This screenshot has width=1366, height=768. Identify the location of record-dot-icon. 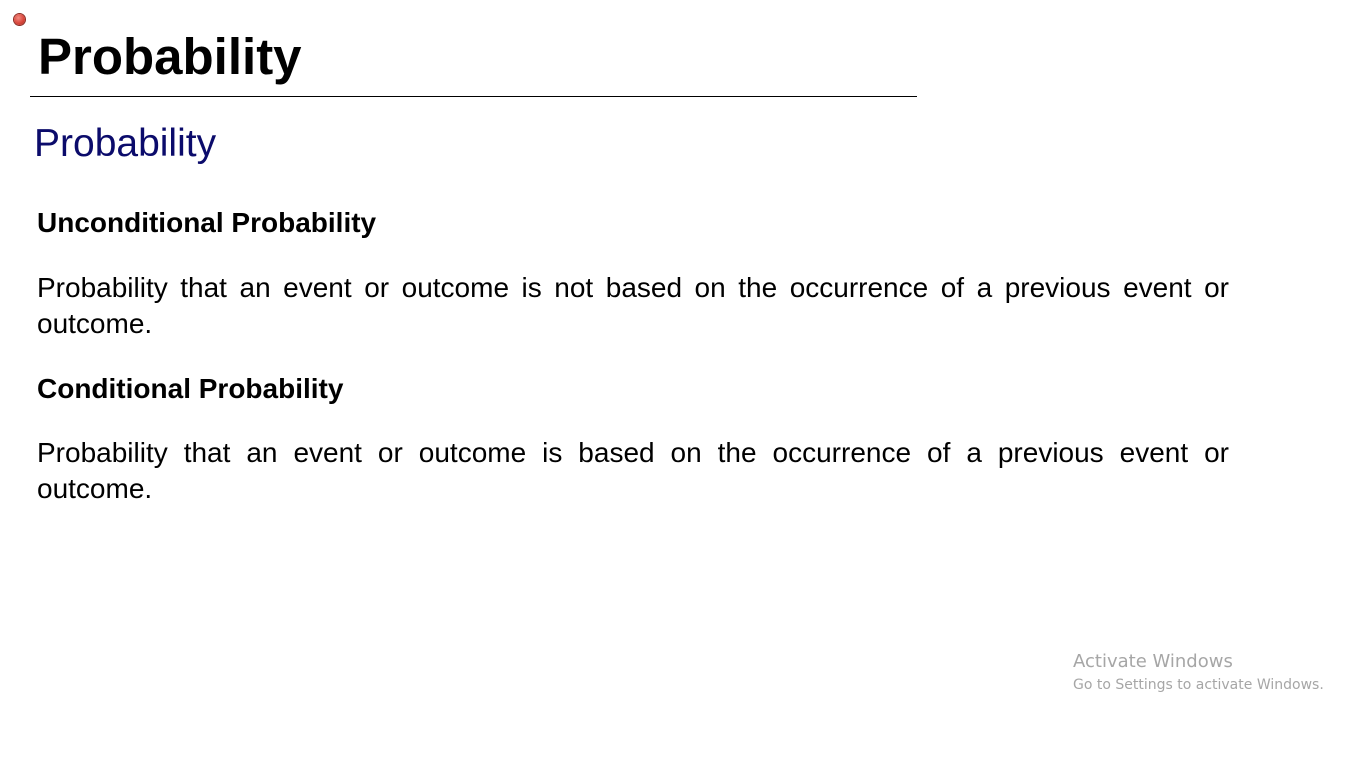
(19, 19).